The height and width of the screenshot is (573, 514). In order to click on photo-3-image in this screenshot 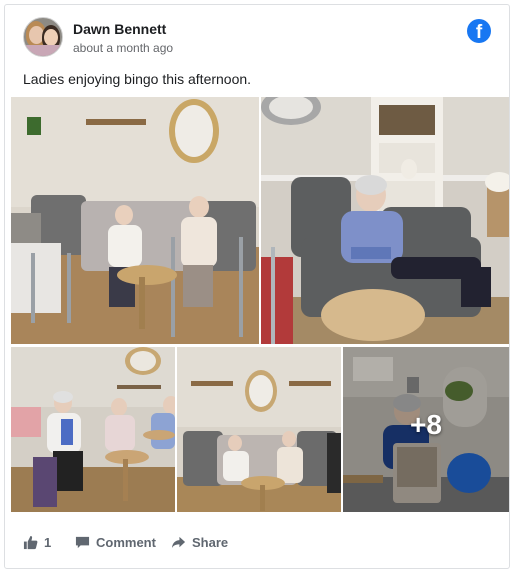, I will do `click(93, 429)`.